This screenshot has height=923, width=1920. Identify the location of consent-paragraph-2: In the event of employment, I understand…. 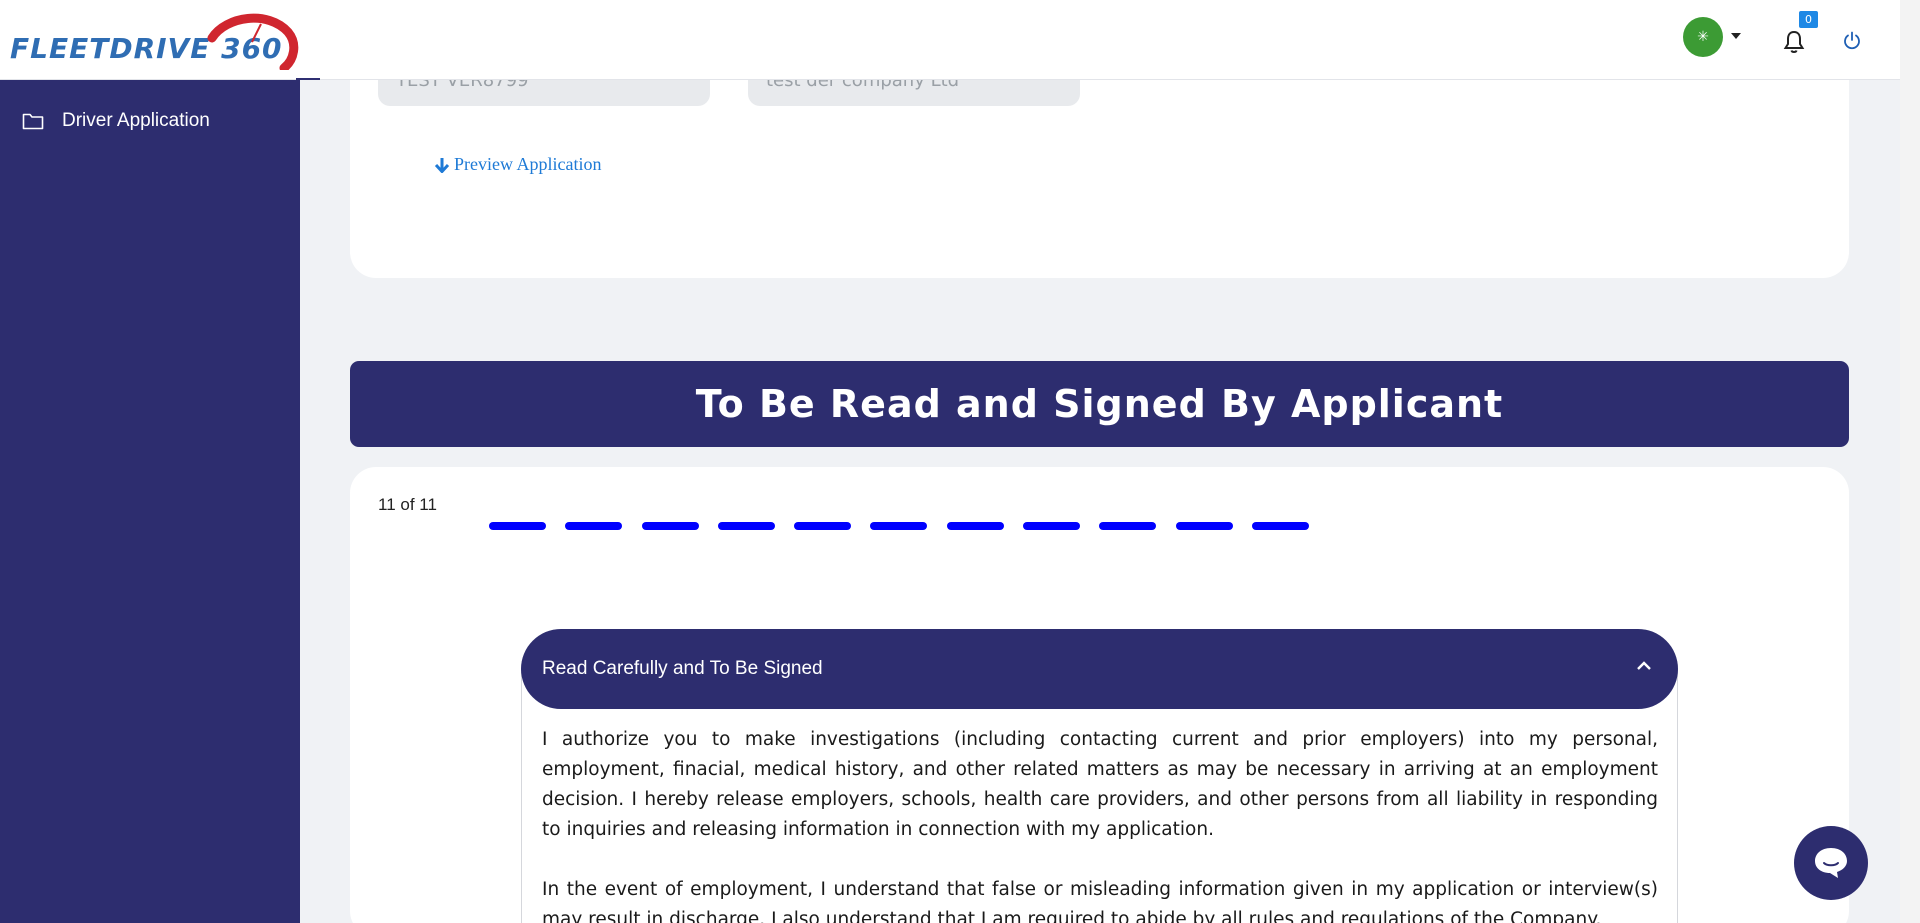
(1100, 901).